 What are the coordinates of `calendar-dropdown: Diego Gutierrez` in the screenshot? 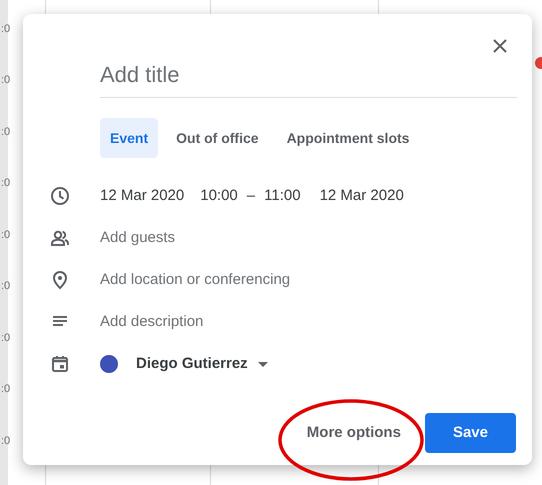 It's located at (202, 364).